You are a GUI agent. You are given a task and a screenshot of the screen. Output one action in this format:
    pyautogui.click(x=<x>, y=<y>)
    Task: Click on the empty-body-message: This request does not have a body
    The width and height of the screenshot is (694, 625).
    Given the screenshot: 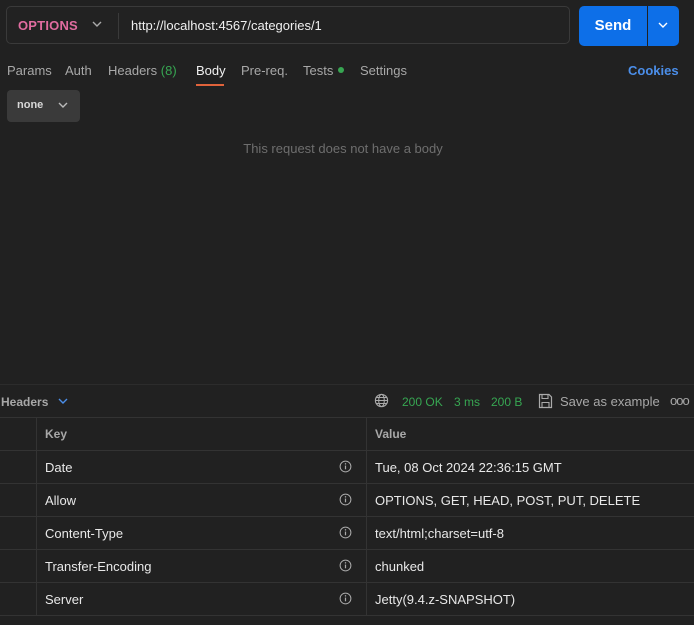 What is the action you would take?
    pyautogui.click(x=343, y=148)
    